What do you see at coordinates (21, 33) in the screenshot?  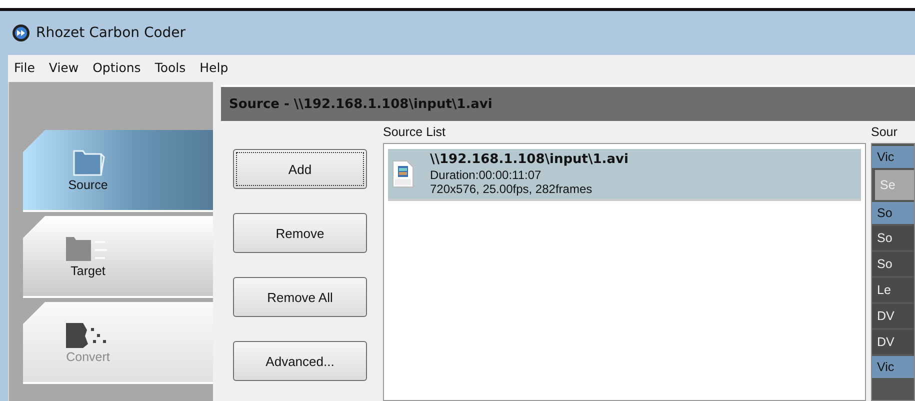 I see `app-logo-icon` at bounding box center [21, 33].